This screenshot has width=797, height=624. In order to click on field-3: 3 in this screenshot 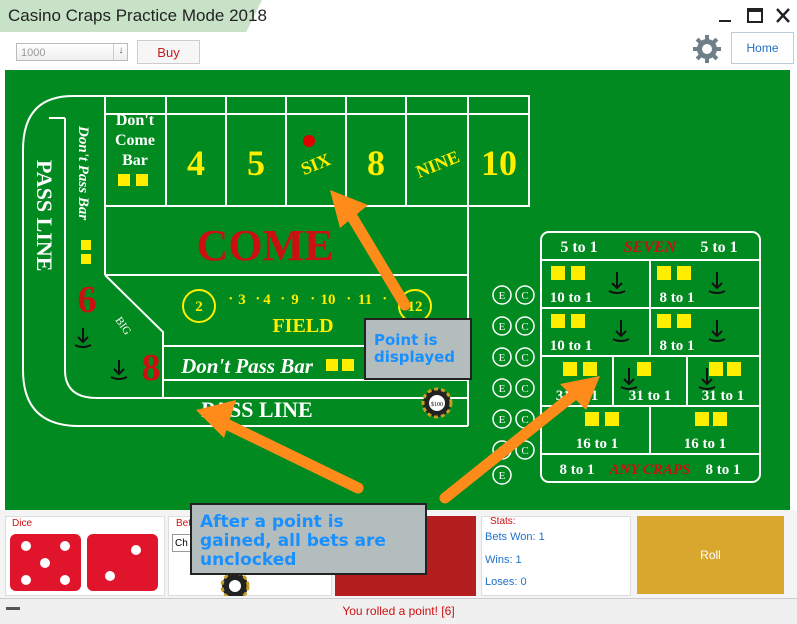, I will do `click(242, 300)`.